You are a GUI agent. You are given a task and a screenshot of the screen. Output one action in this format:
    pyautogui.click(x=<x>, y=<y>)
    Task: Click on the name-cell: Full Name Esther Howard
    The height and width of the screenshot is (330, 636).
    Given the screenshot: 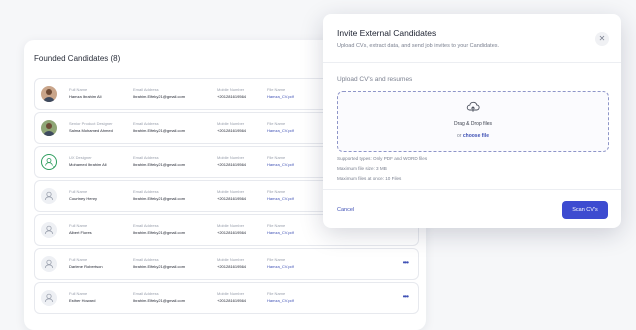 What is the action you would take?
    pyautogui.click(x=82, y=297)
    